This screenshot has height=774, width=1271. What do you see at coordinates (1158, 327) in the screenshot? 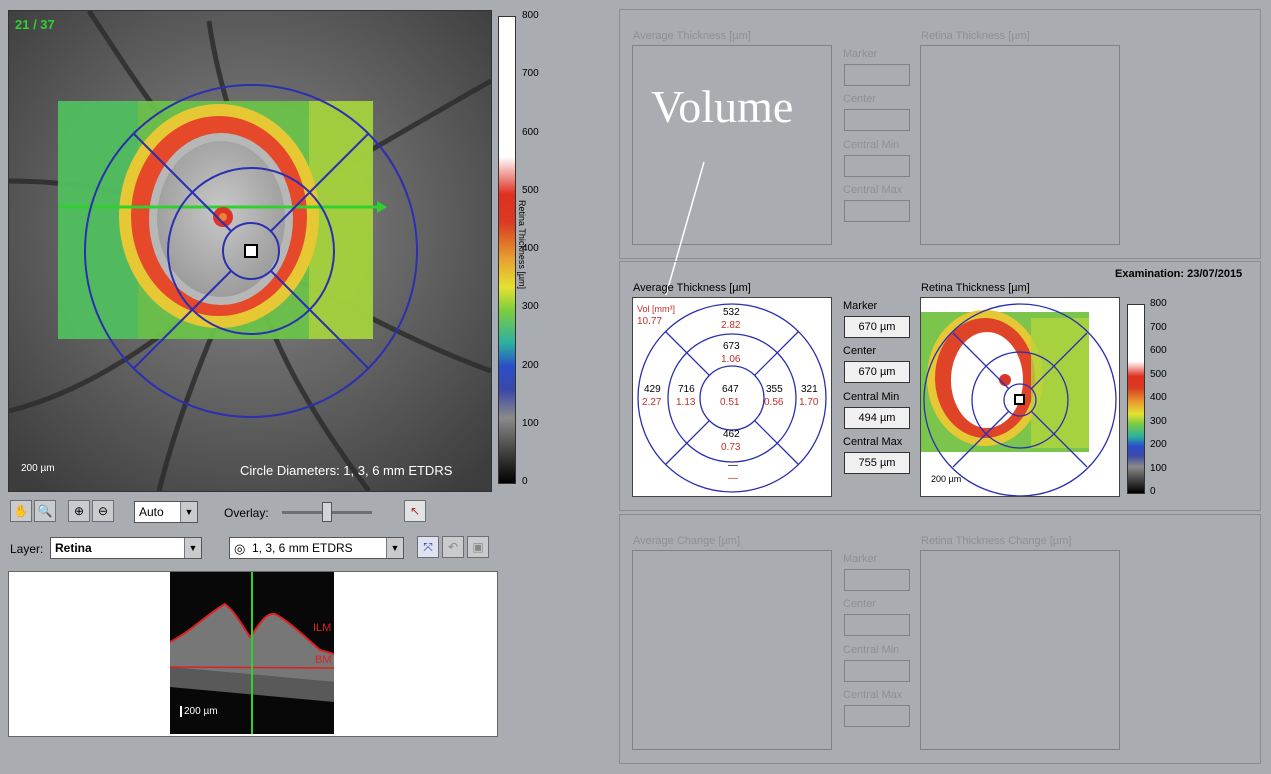
I see `mini-scale-tick: 700` at bounding box center [1158, 327].